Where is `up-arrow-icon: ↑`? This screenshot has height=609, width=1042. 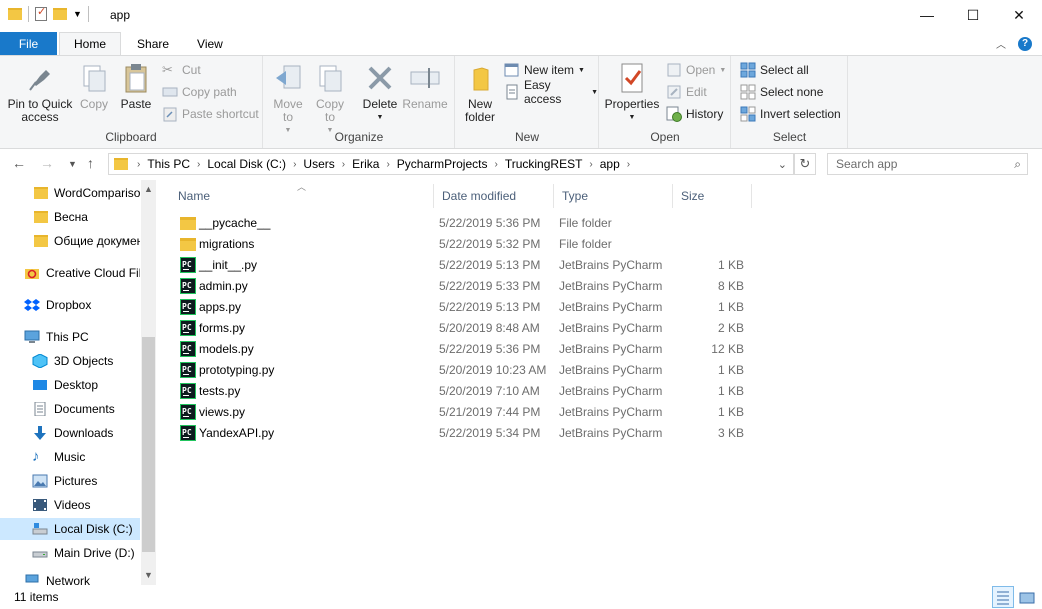 up-arrow-icon: ↑ is located at coordinates (90, 163).